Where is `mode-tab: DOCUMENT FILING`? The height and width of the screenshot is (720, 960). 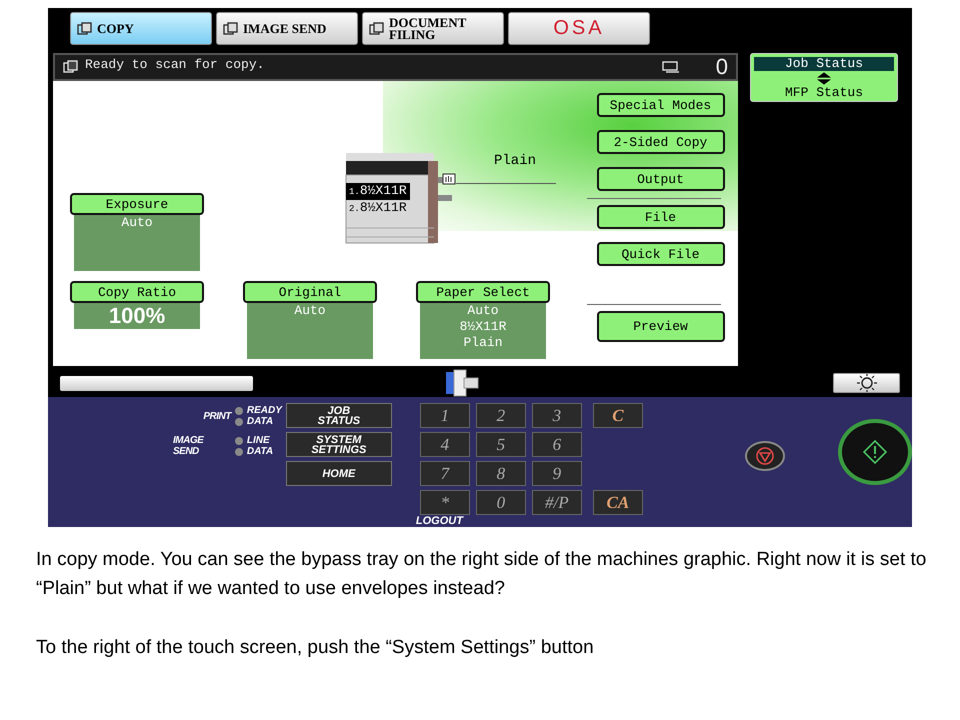
mode-tab: DOCUMENT FILING is located at coordinates (433, 28).